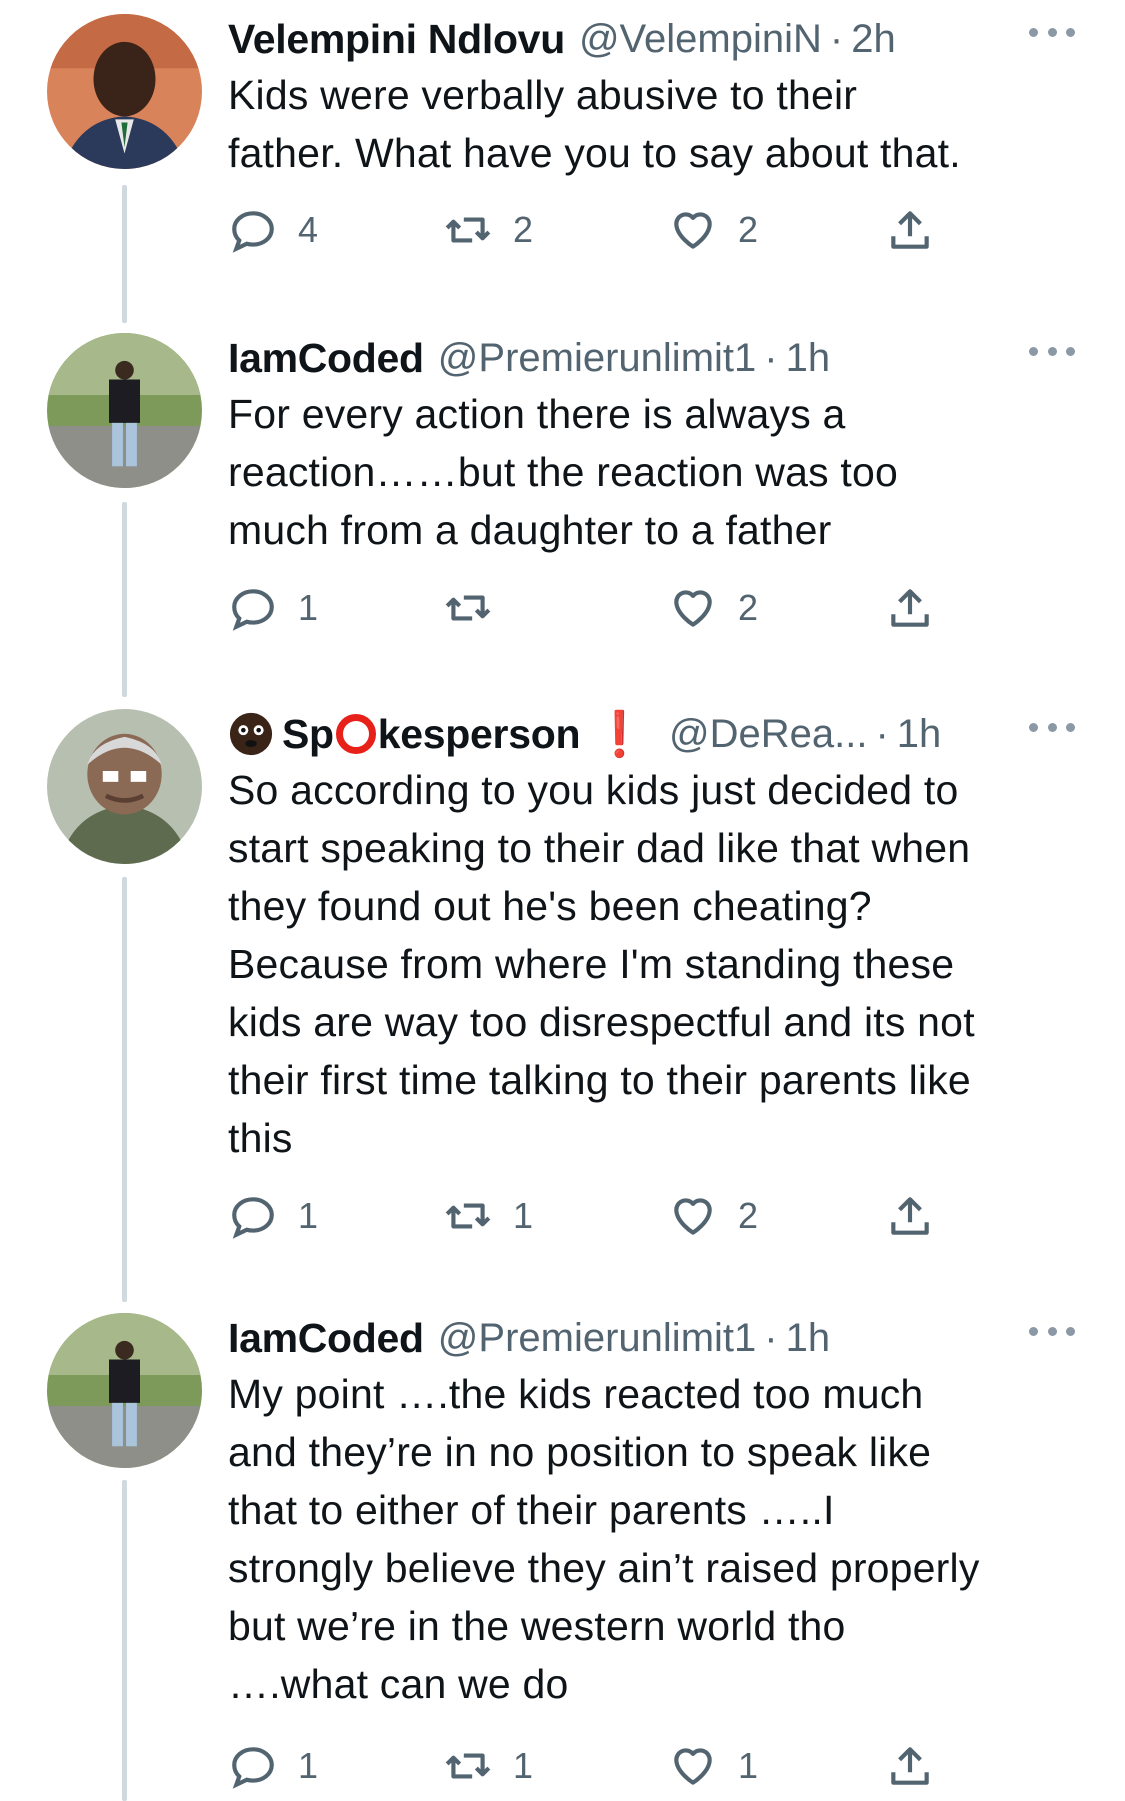 The image size is (1125, 1801). What do you see at coordinates (396, 39) in the screenshot?
I see `display-name: Velempini Ndlovu` at bounding box center [396, 39].